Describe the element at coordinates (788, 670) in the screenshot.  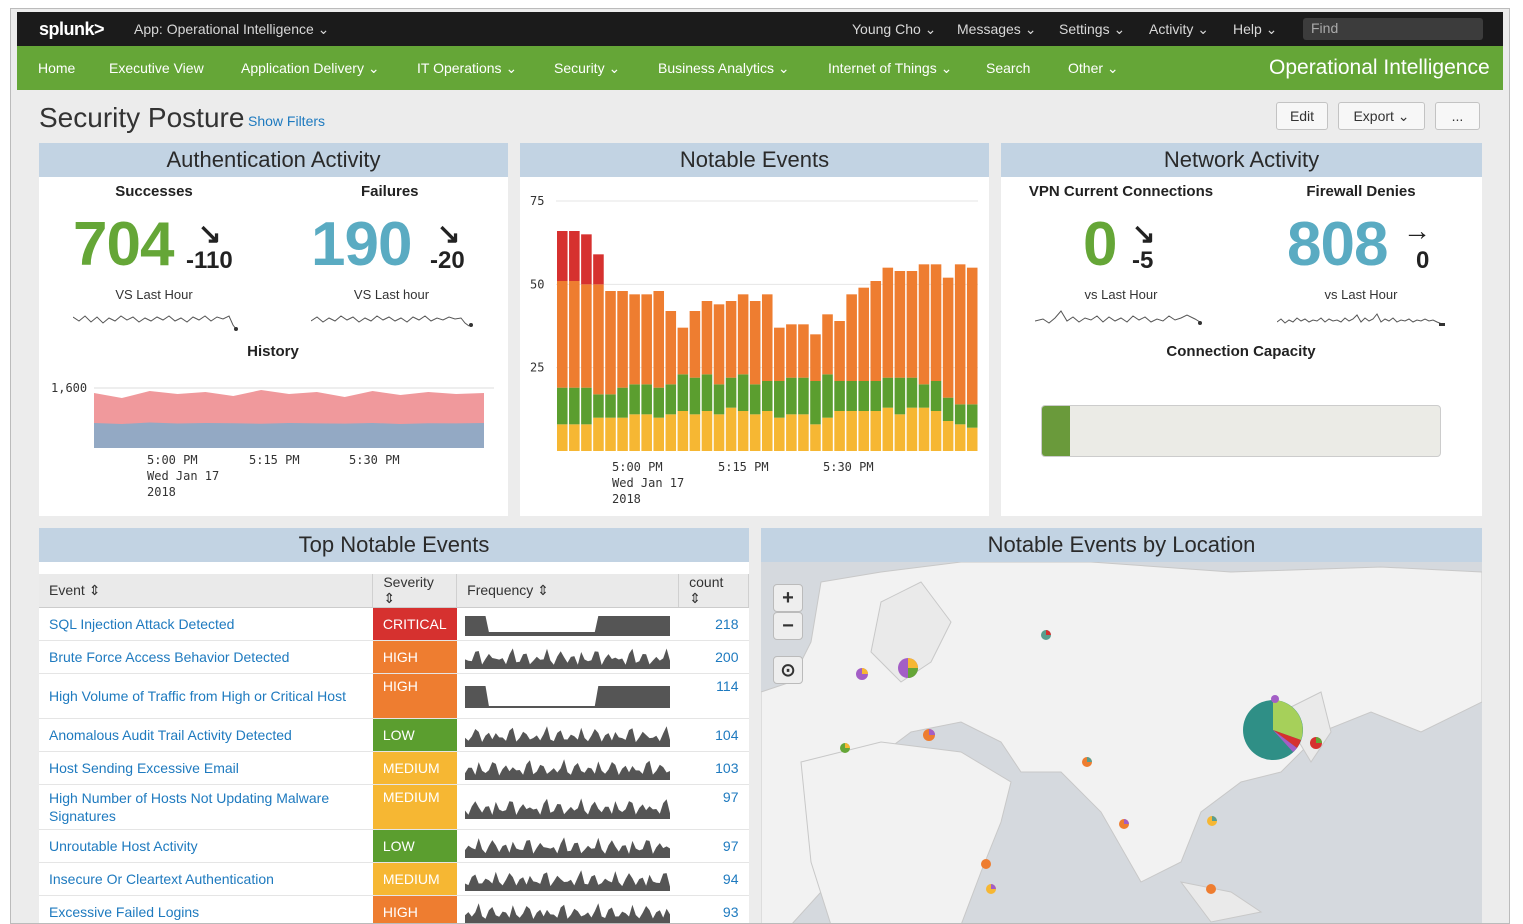
I see `locate-icon: ⊙` at that location.